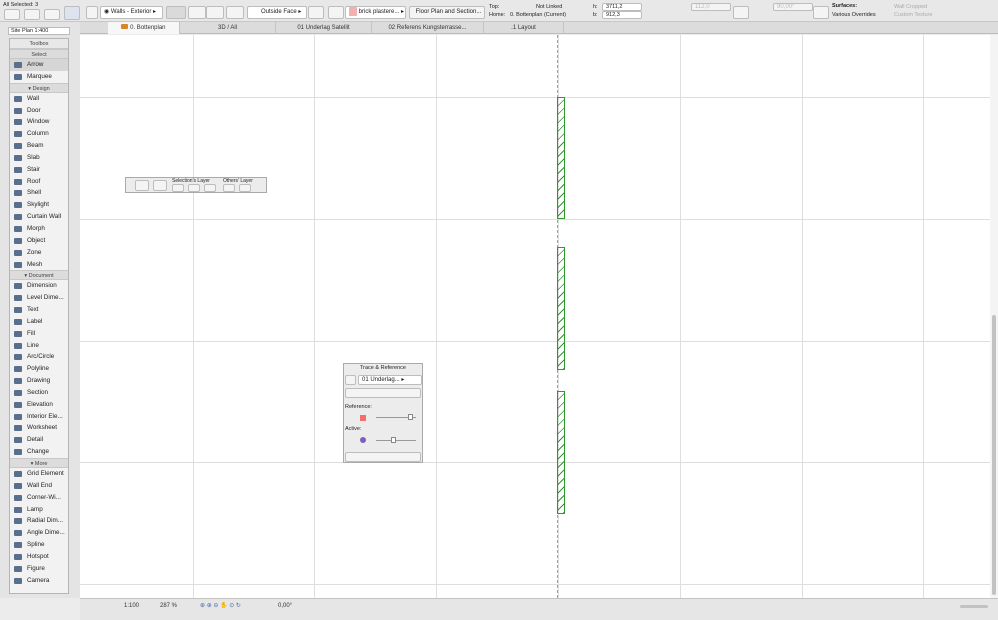 This screenshot has width=998, height=620. I want to click on tool-zone: Zone, so click(39, 253).